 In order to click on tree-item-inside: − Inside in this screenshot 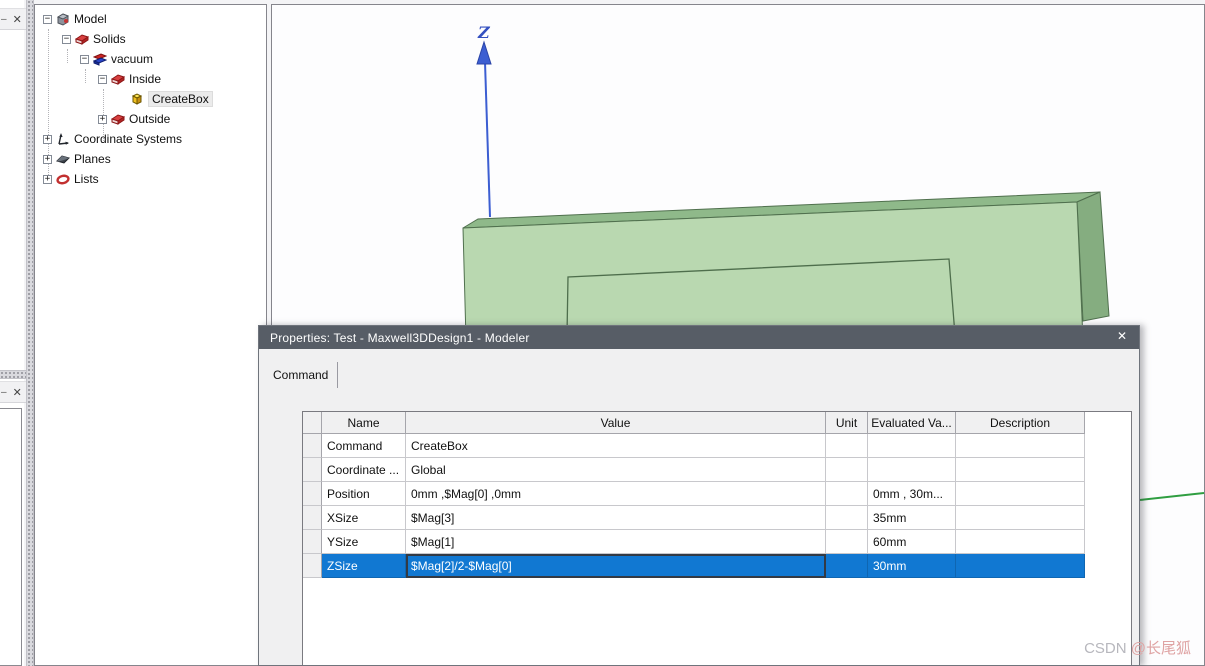, I will do `click(150, 79)`.